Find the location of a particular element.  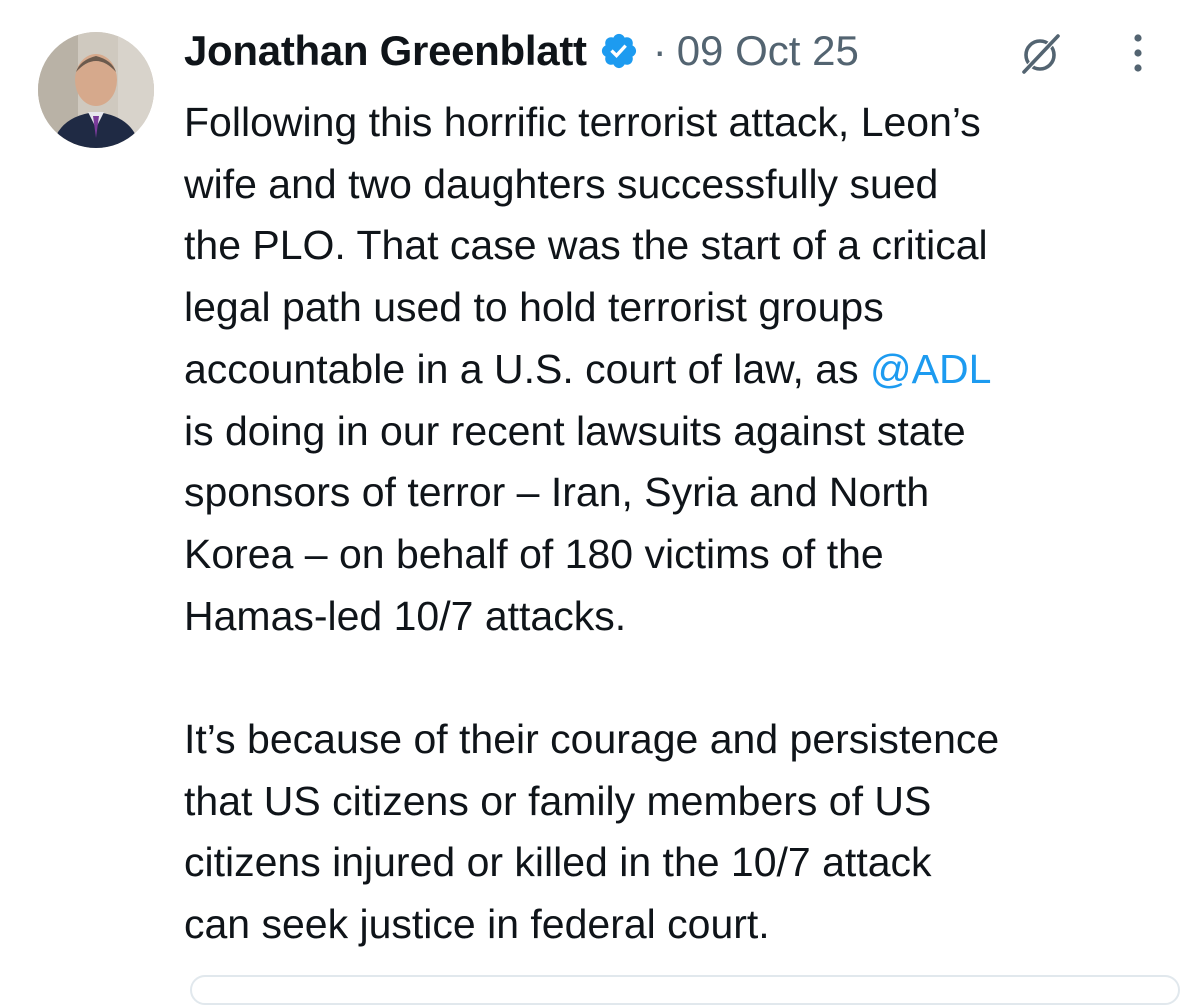

avatar-photo is located at coordinates (96, 90).